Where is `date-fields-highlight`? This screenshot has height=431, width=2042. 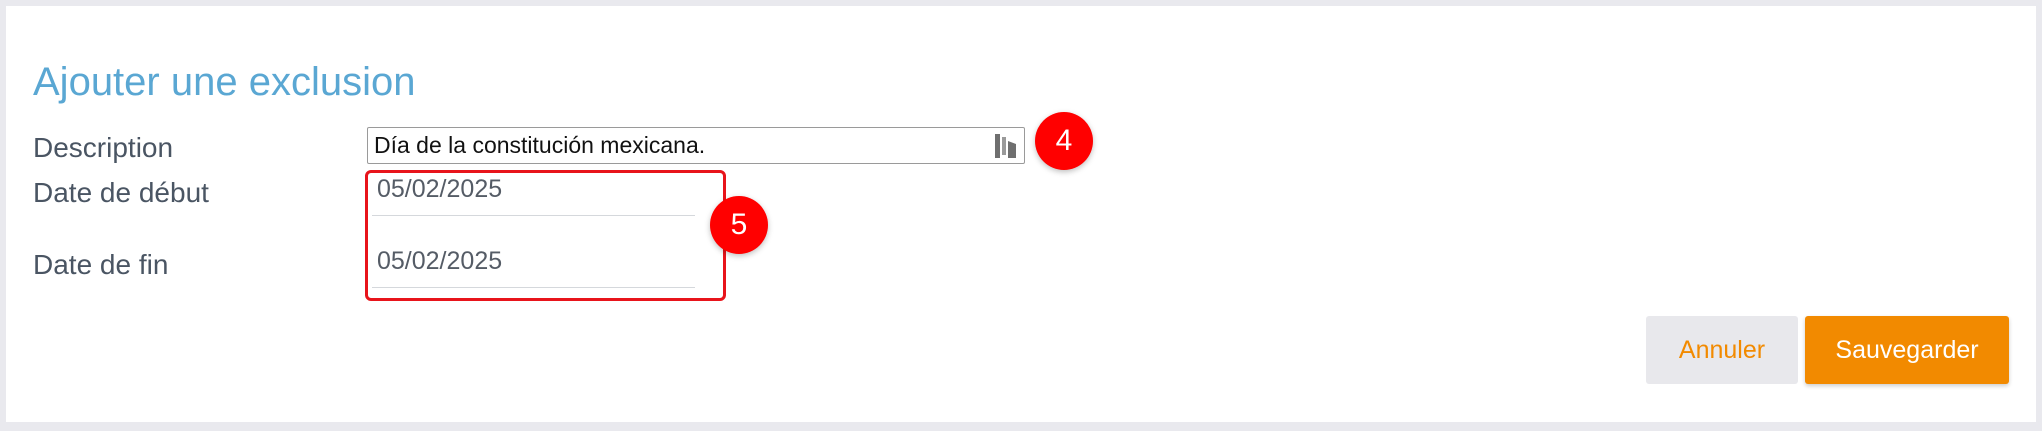
date-fields-highlight is located at coordinates (545, 235).